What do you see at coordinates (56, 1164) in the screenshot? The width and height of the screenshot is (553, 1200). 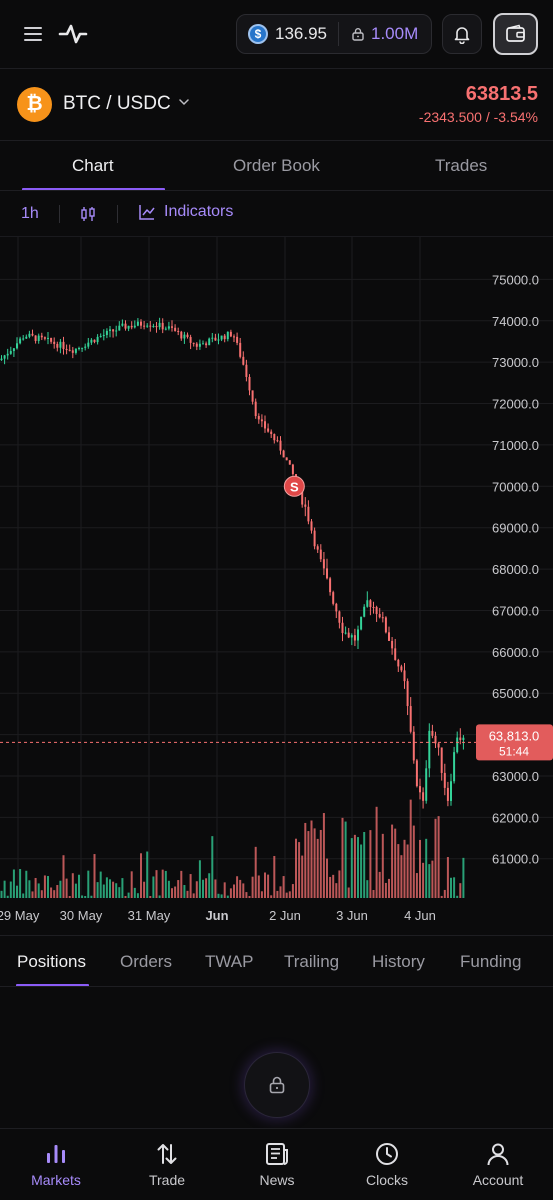 I see `nav-markets: Markets` at bounding box center [56, 1164].